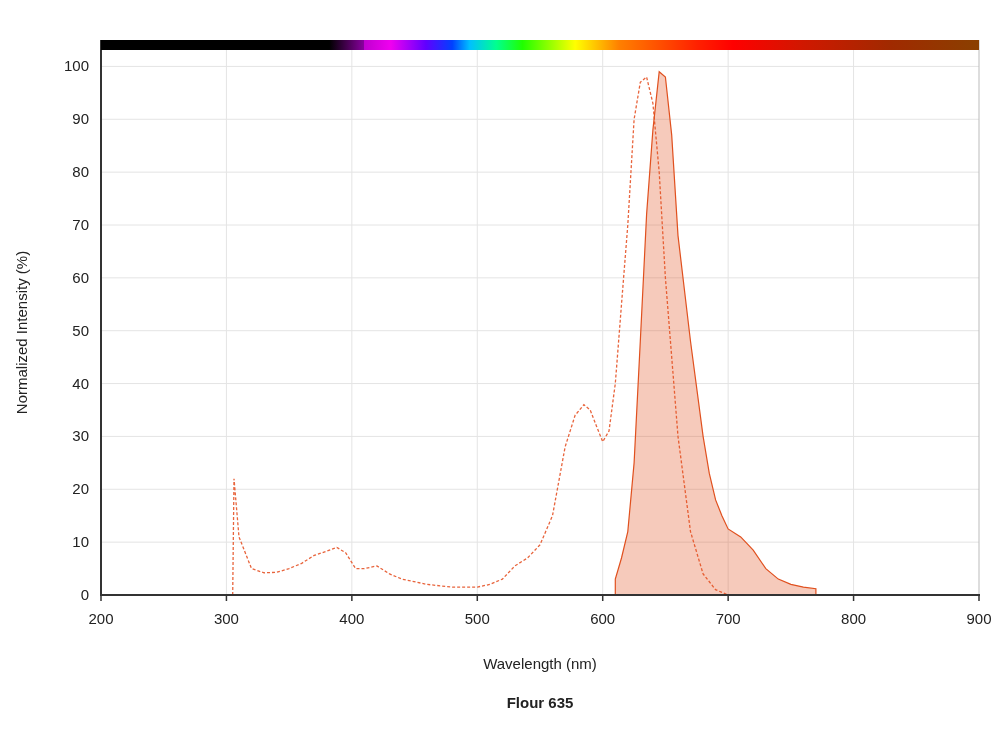  I want to click on tick-label: 50, so click(80, 330).